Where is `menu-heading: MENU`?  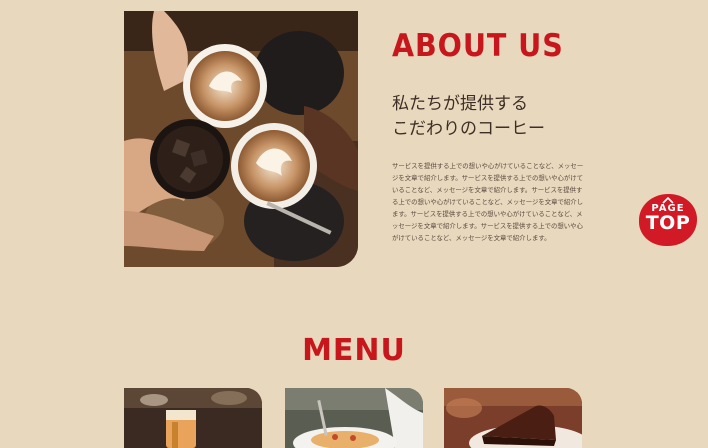
menu-heading: MENU is located at coordinates (354, 350).